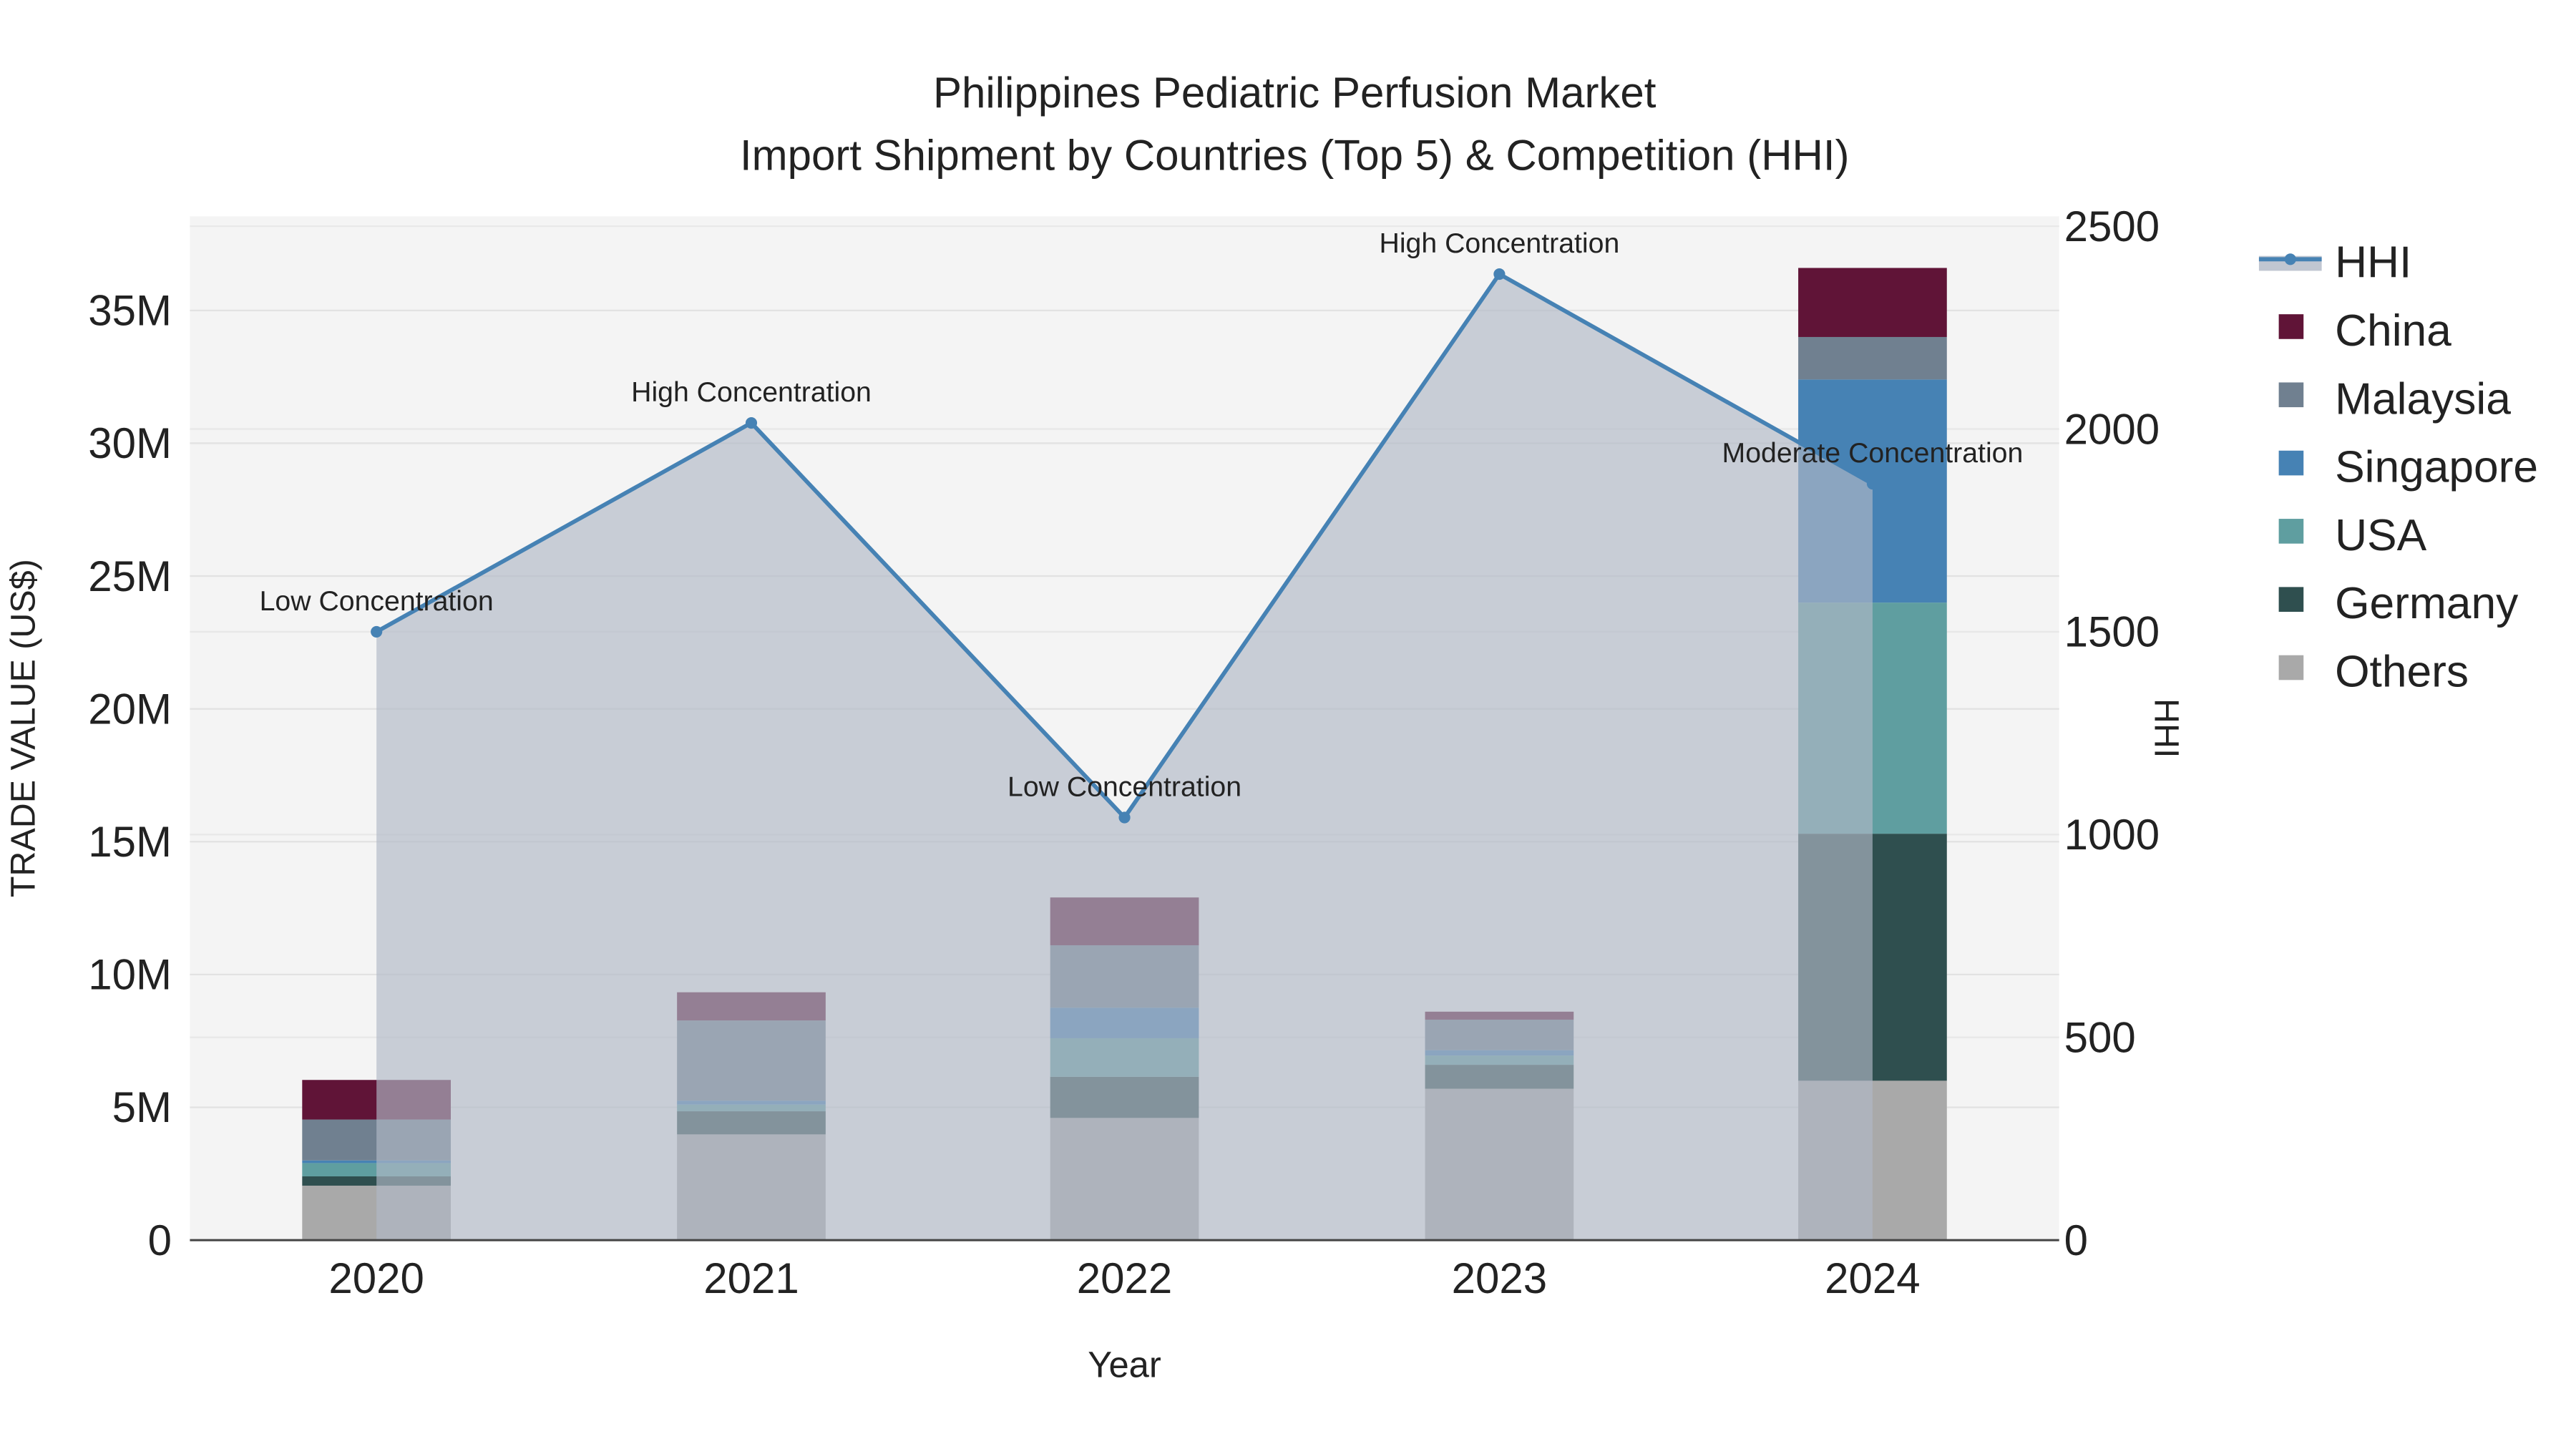 The image size is (2576, 1449). What do you see at coordinates (130, 311) in the screenshot?
I see `y-tick-label: 35M` at bounding box center [130, 311].